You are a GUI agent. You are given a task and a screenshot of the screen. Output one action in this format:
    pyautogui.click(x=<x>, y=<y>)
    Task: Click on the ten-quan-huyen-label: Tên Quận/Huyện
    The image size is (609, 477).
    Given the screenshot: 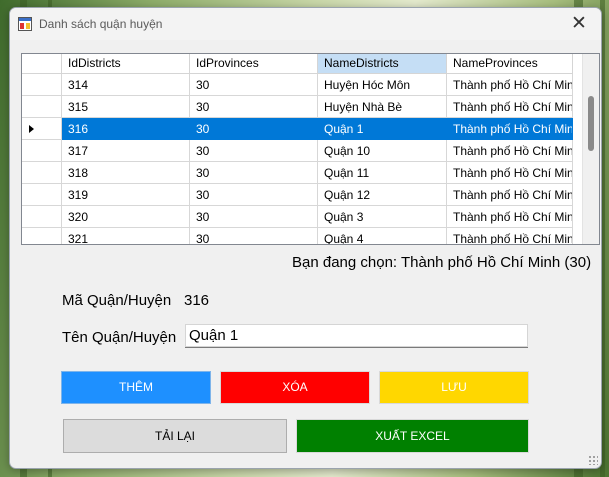 What is the action you would take?
    pyautogui.click(x=119, y=337)
    